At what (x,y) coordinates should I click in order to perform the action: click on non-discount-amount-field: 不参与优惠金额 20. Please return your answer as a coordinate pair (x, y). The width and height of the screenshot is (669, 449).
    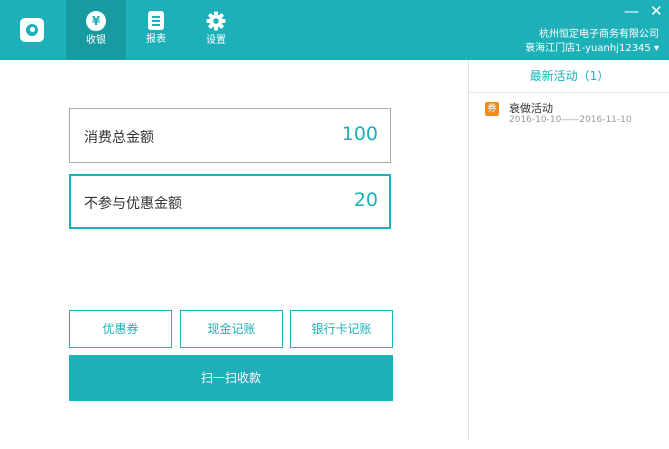
    Looking at the image, I should click on (230, 201).